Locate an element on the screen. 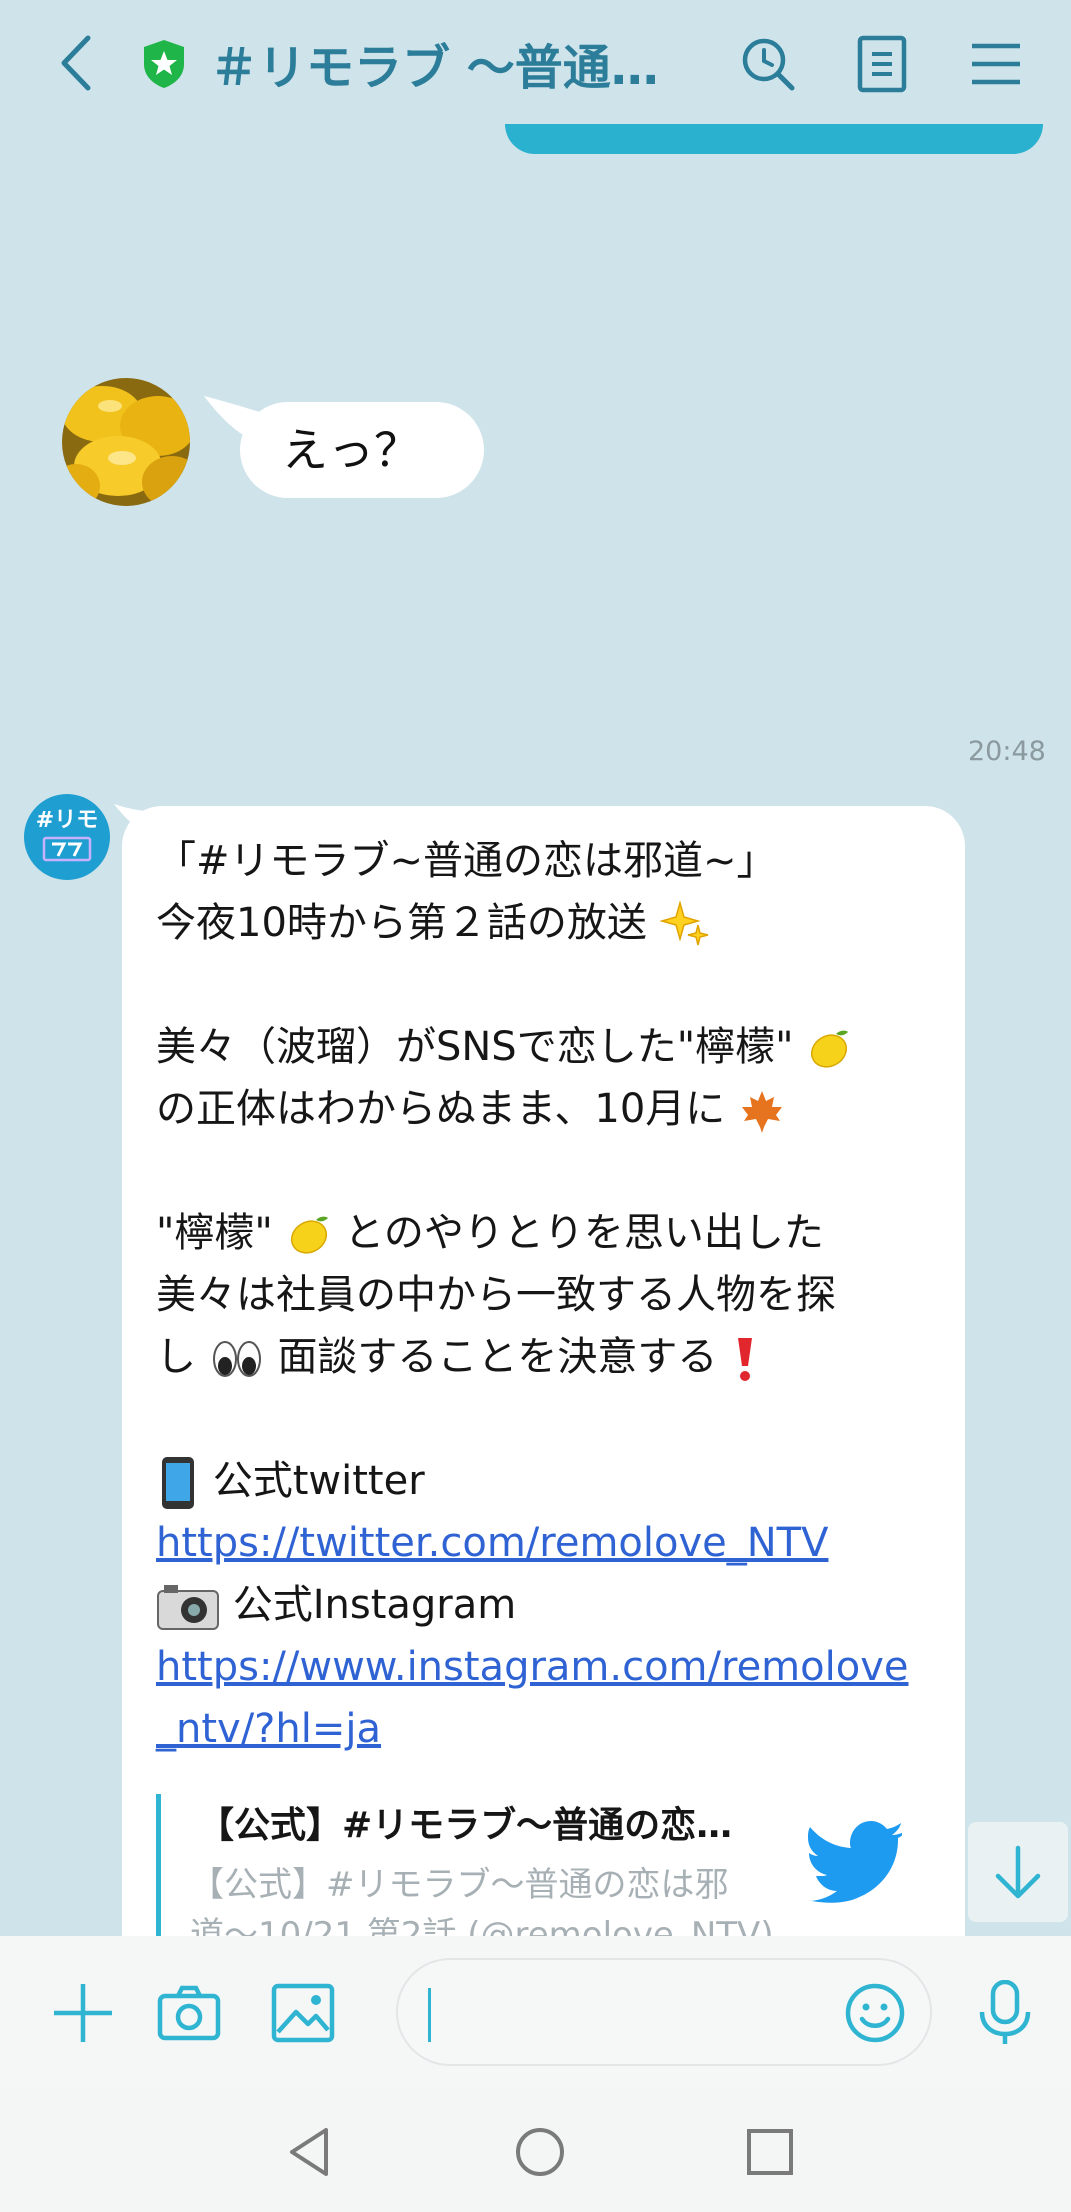 The image size is (1071, 2212). search-icon is located at coordinates (768, 64).